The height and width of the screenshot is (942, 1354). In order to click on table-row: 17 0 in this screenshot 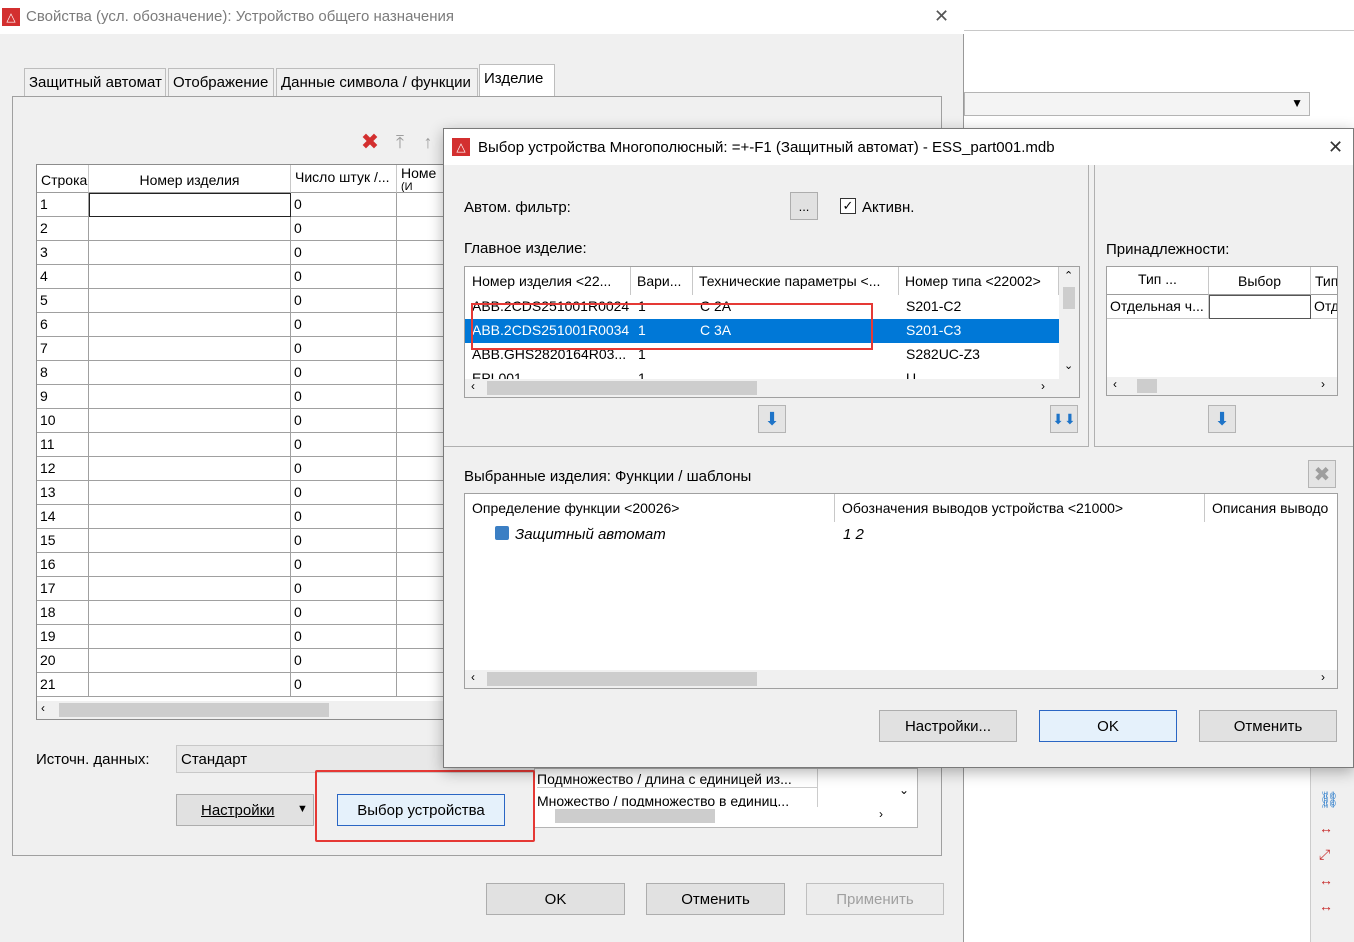, I will do `click(240, 589)`.